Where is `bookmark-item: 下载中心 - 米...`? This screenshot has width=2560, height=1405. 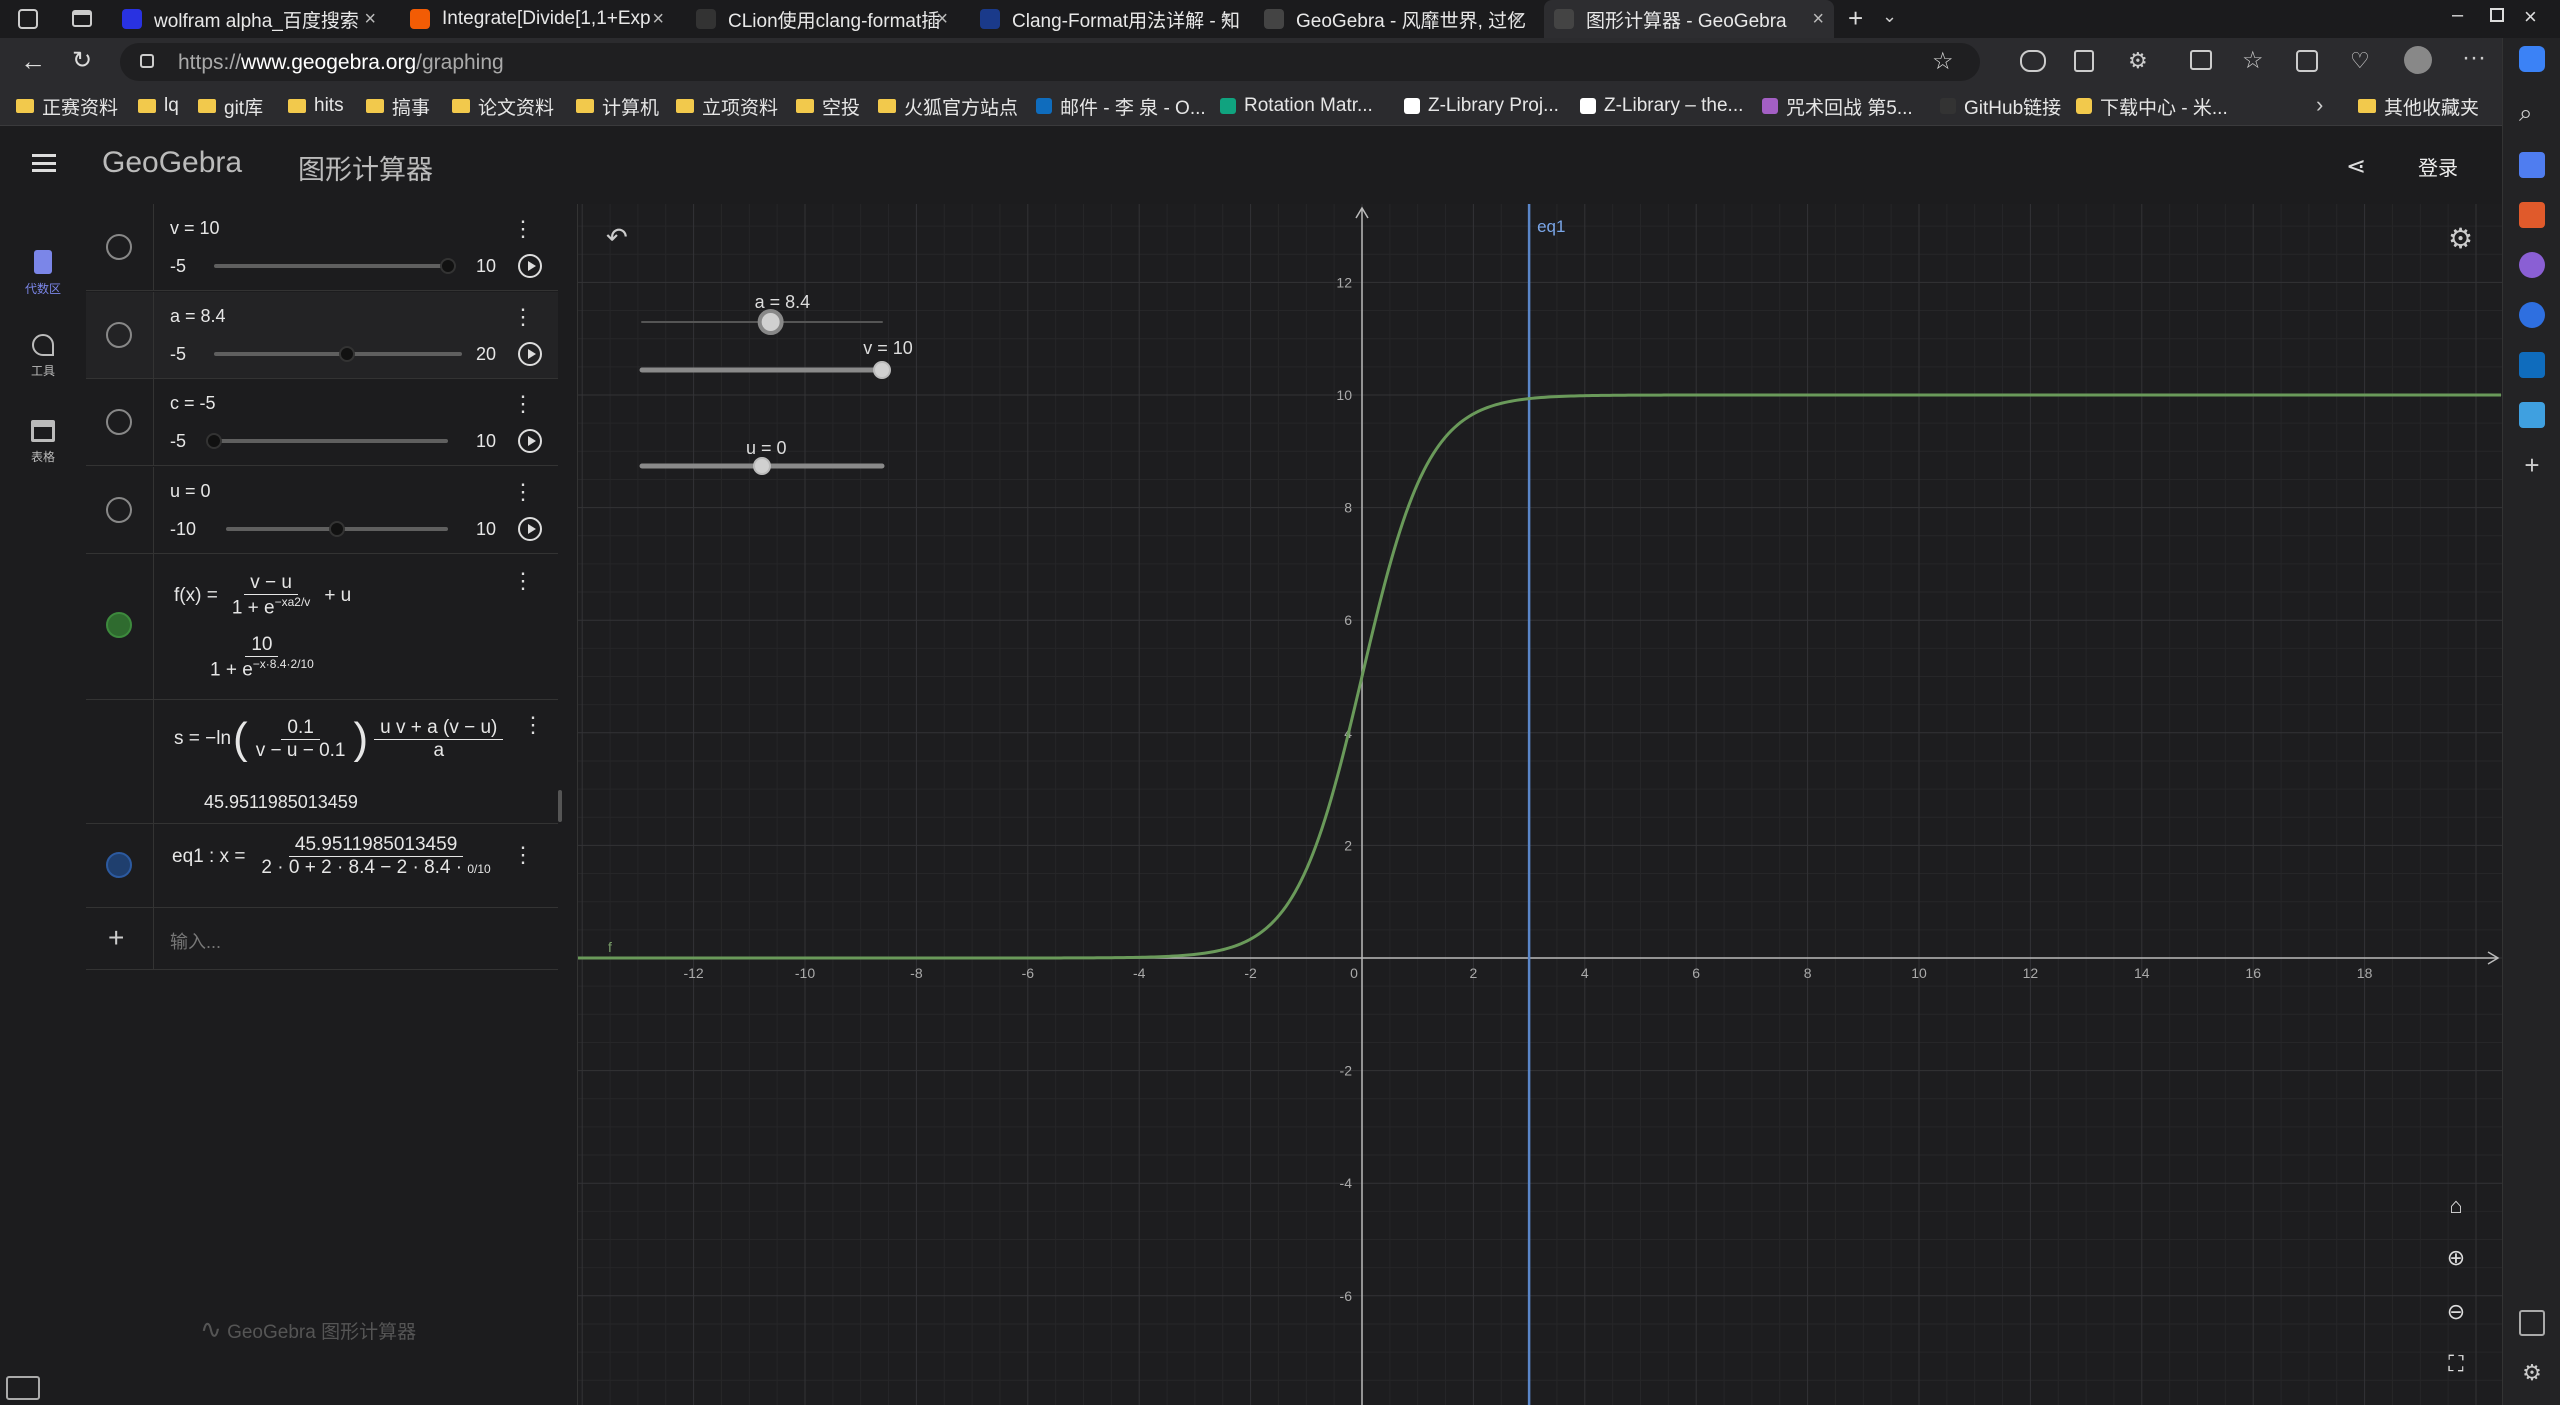 bookmark-item: 下载中心 - 米... is located at coordinates (2152, 106).